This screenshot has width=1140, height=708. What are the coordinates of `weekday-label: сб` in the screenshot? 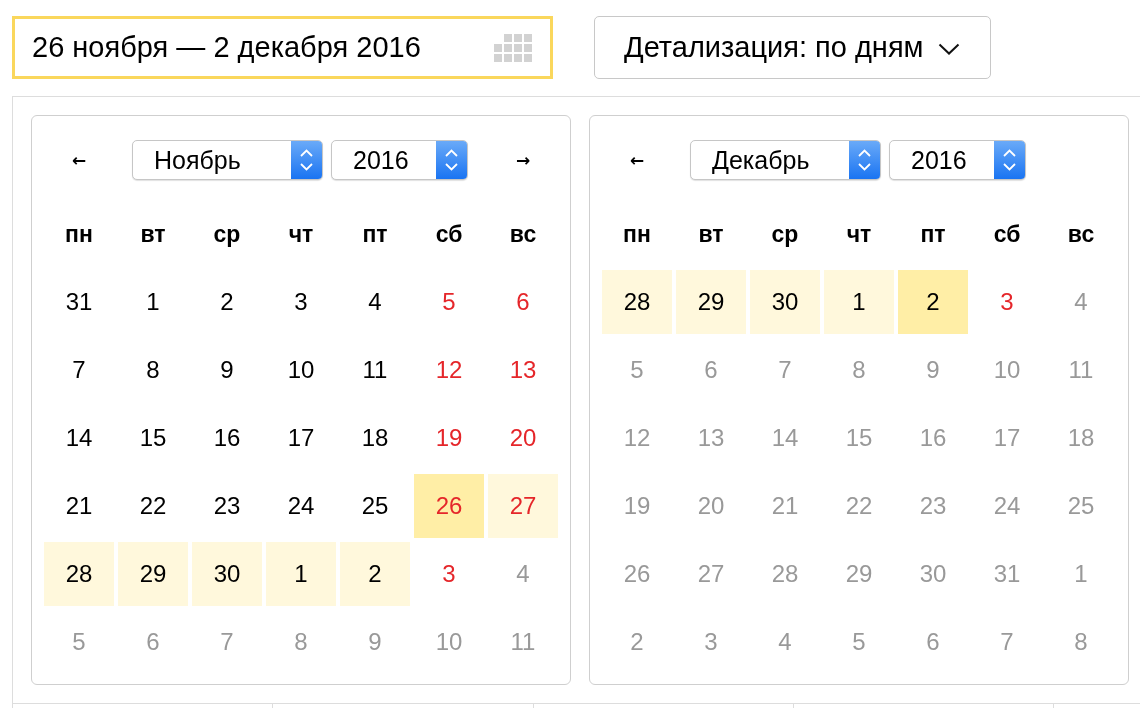 It's located at (1007, 234).